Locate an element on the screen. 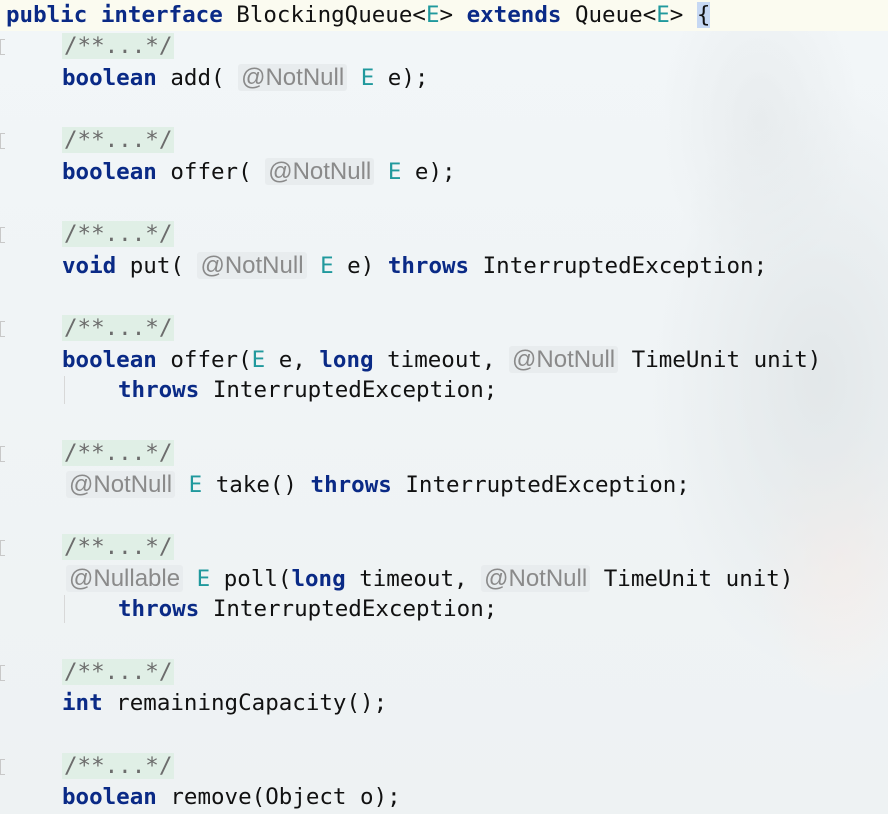 Image resolution: width=888 pixels, height=814 pixels. code-line-remaining-capacity: int remainingCapacity(); is located at coordinates (224, 703).